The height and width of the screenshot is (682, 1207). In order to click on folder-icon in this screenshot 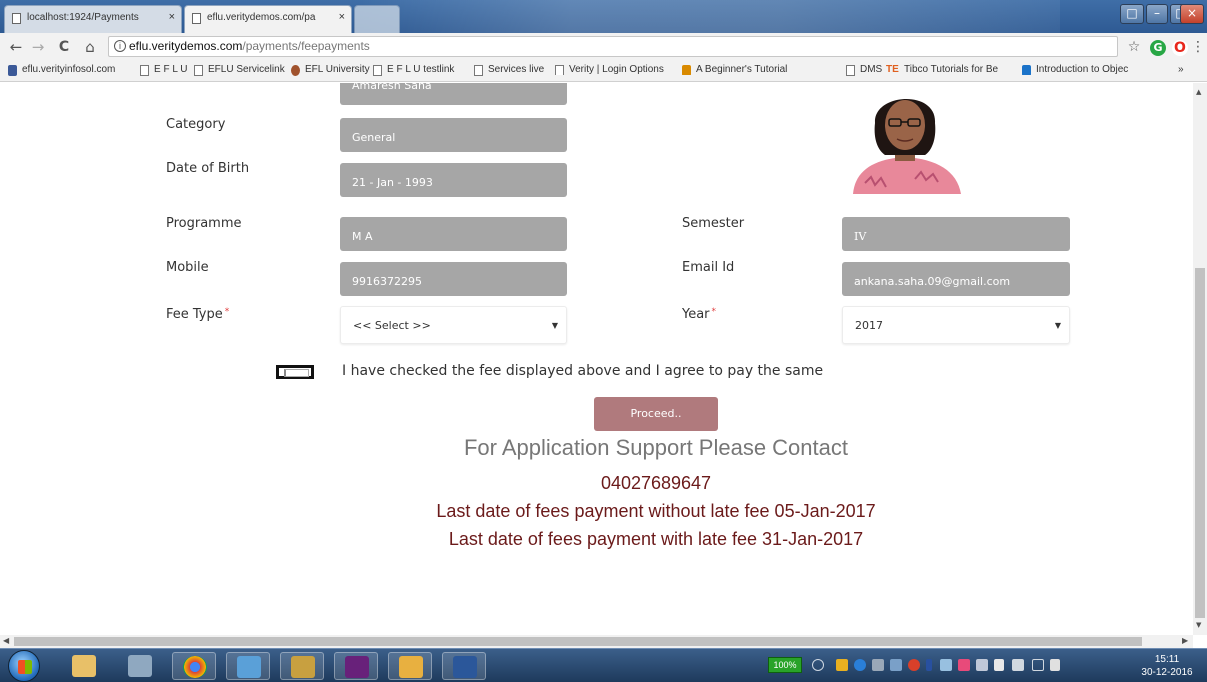, I will do `click(84, 666)`.